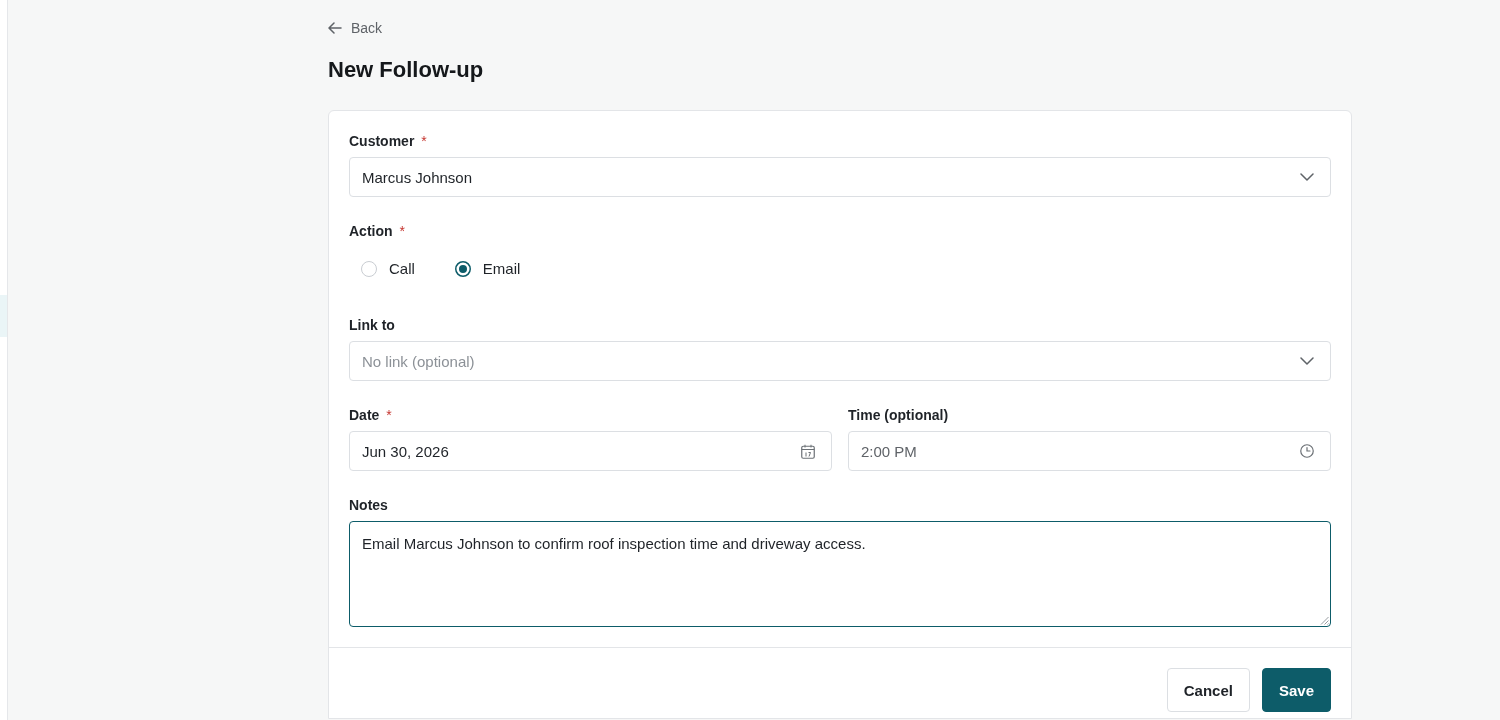 This screenshot has height=720, width=1500. What do you see at coordinates (1208, 690) in the screenshot?
I see `cancel-button: Cancel` at bounding box center [1208, 690].